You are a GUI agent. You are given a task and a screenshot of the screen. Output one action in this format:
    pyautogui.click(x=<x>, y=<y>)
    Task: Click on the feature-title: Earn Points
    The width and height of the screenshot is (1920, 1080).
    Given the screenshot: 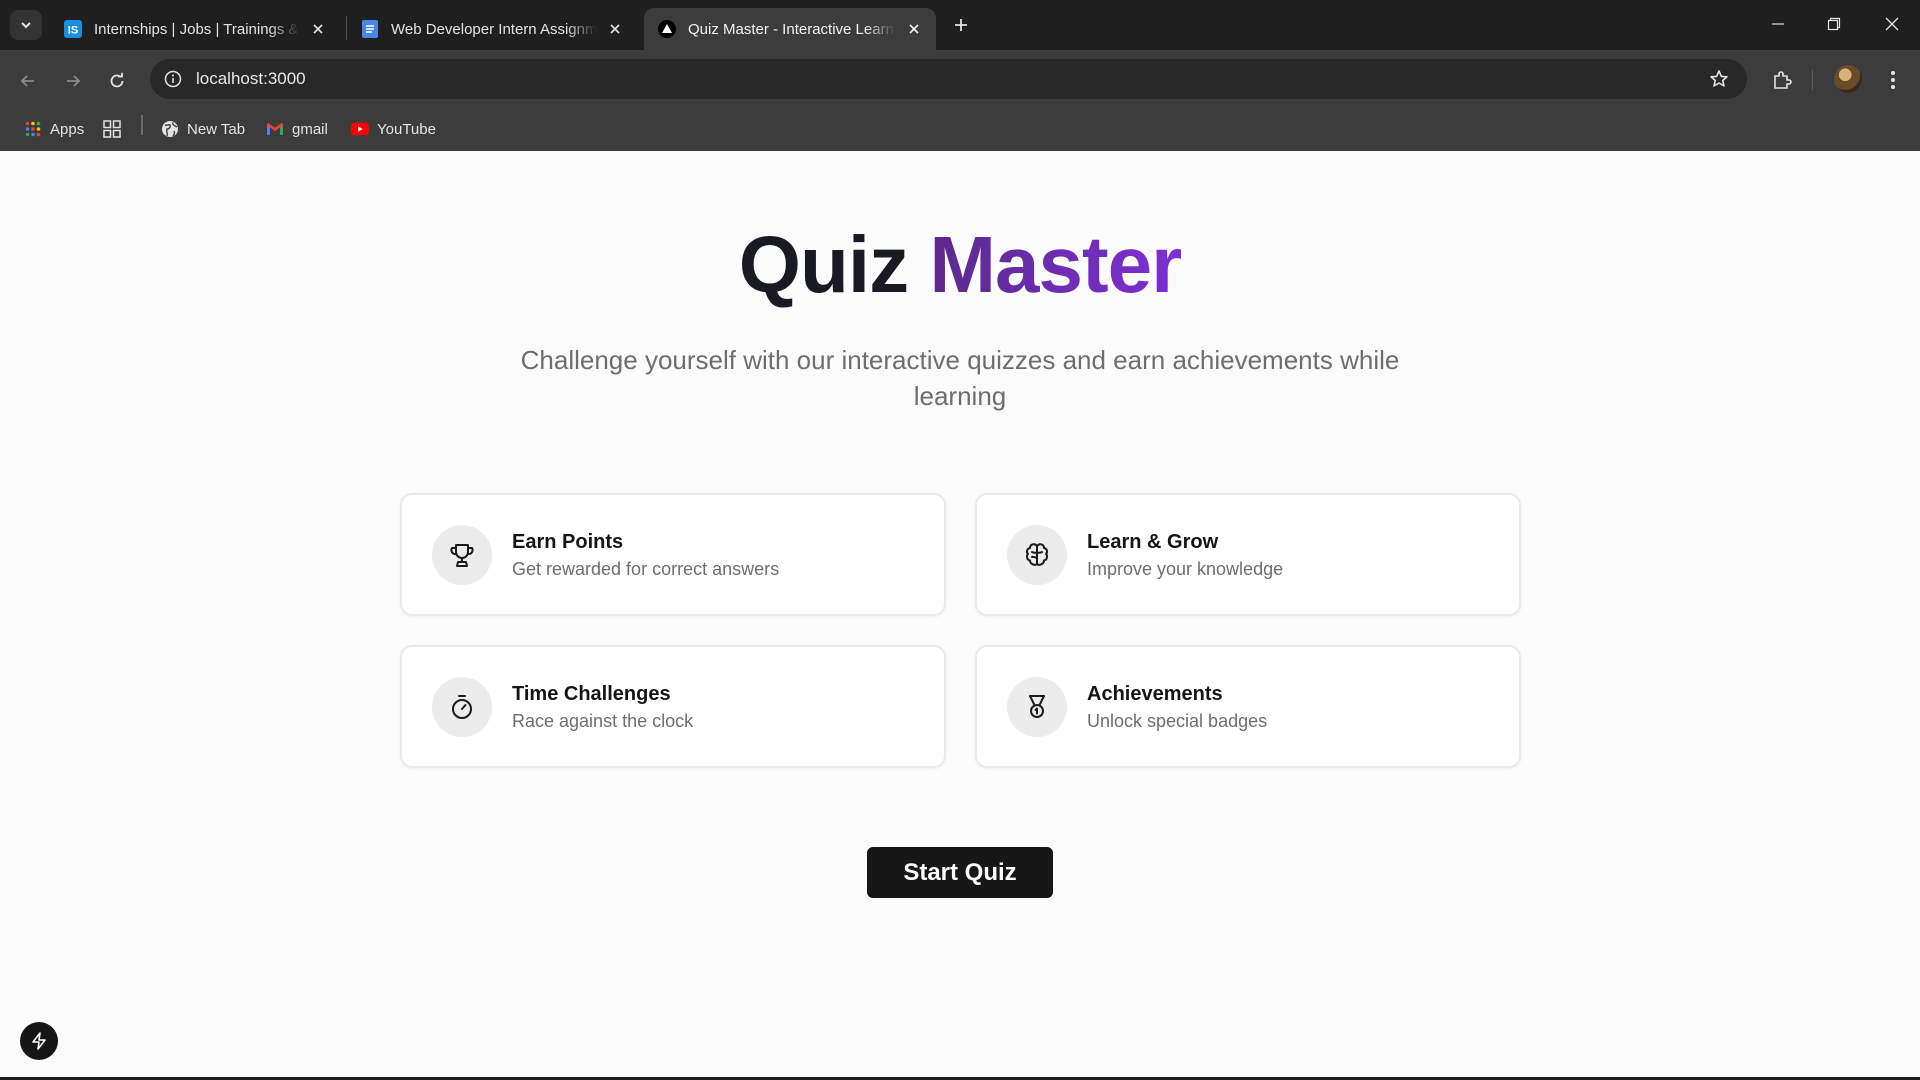 What is the action you would take?
    pyautogui.click(x=568, y=542)
    